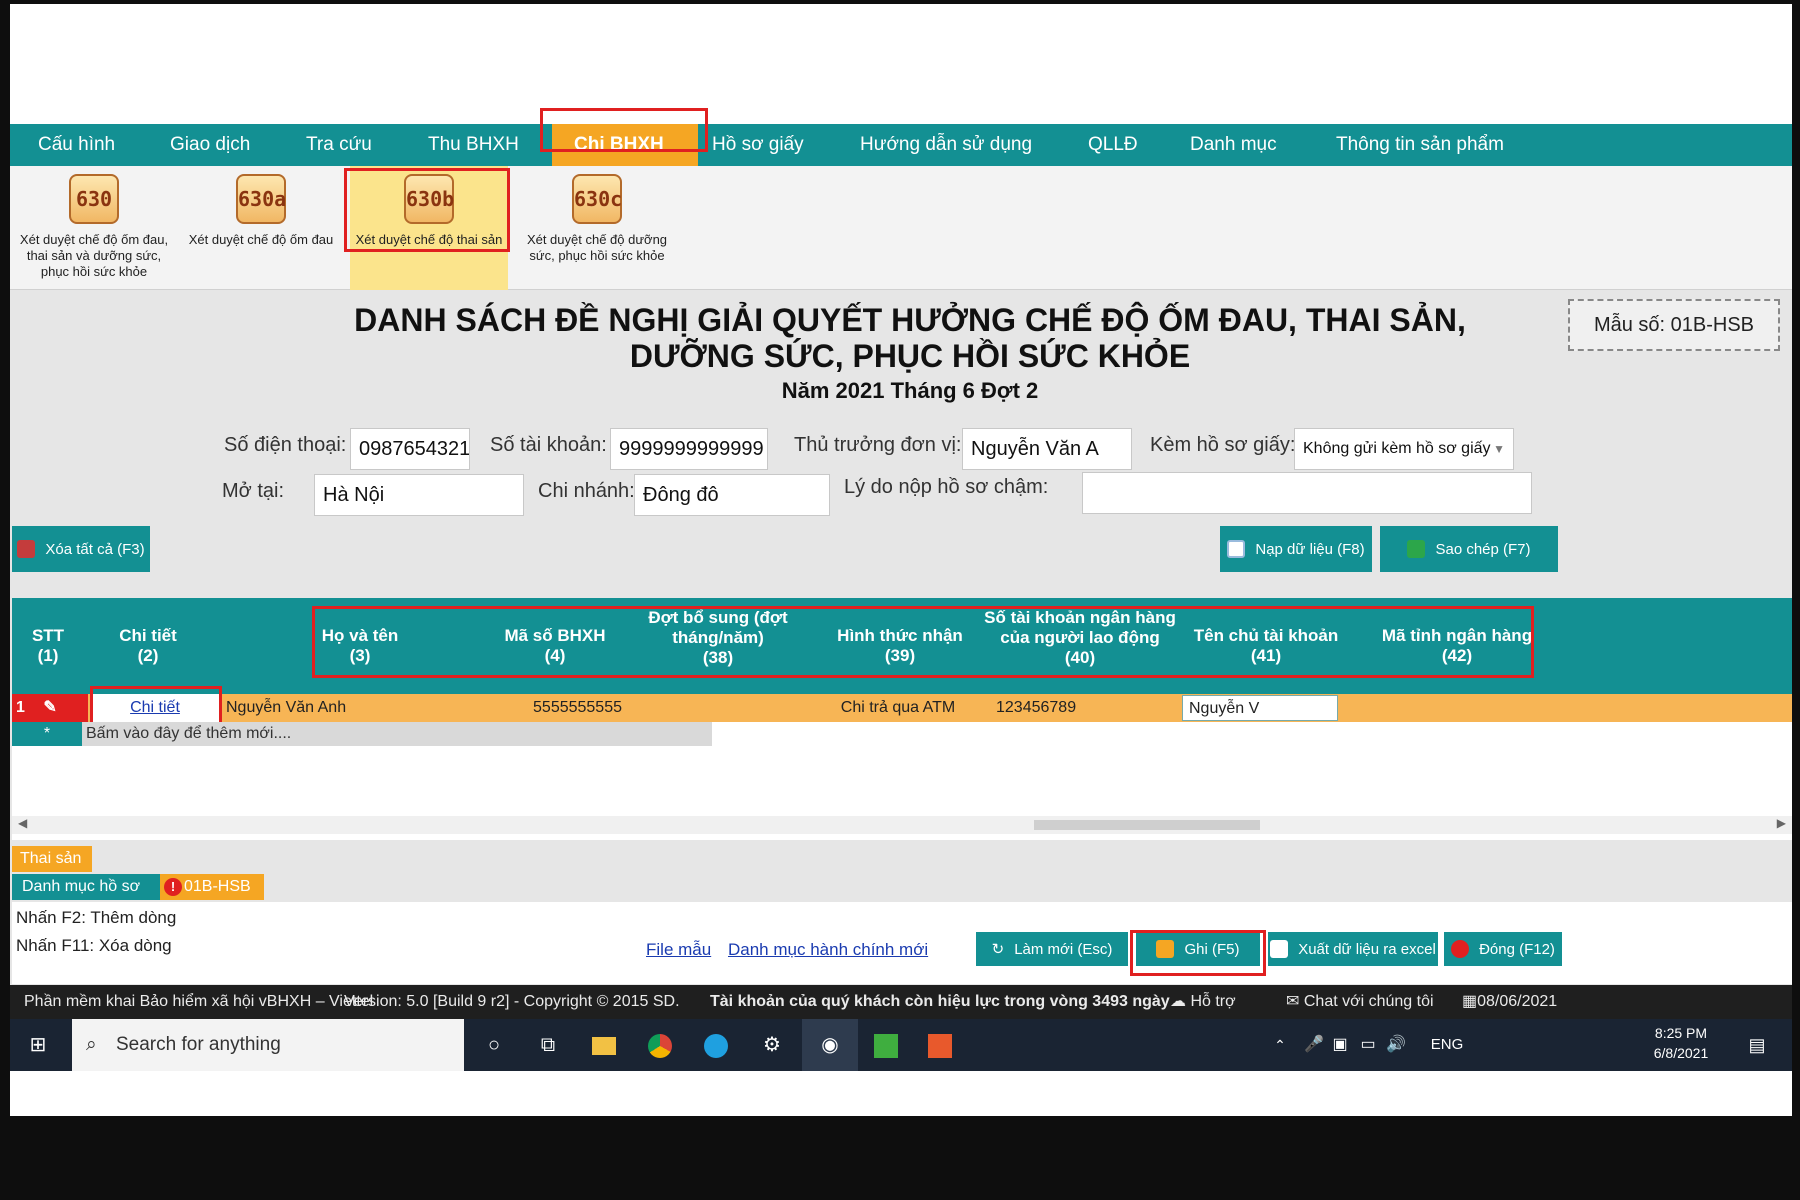 The width and height of the screenshot is (1800, 1200). I want to click on menu-thu-bhxh: Thu BHXH, so click(473, 145).